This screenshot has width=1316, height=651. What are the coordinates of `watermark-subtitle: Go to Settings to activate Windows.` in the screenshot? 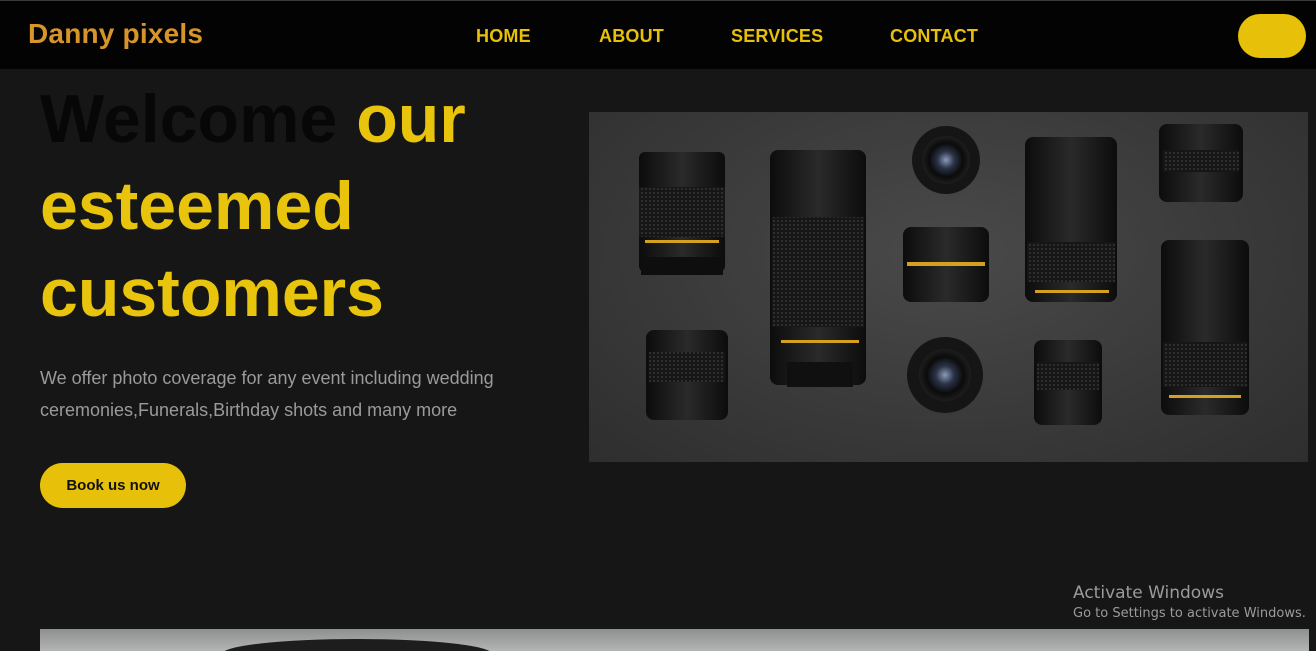 It's located at (1189, 613).